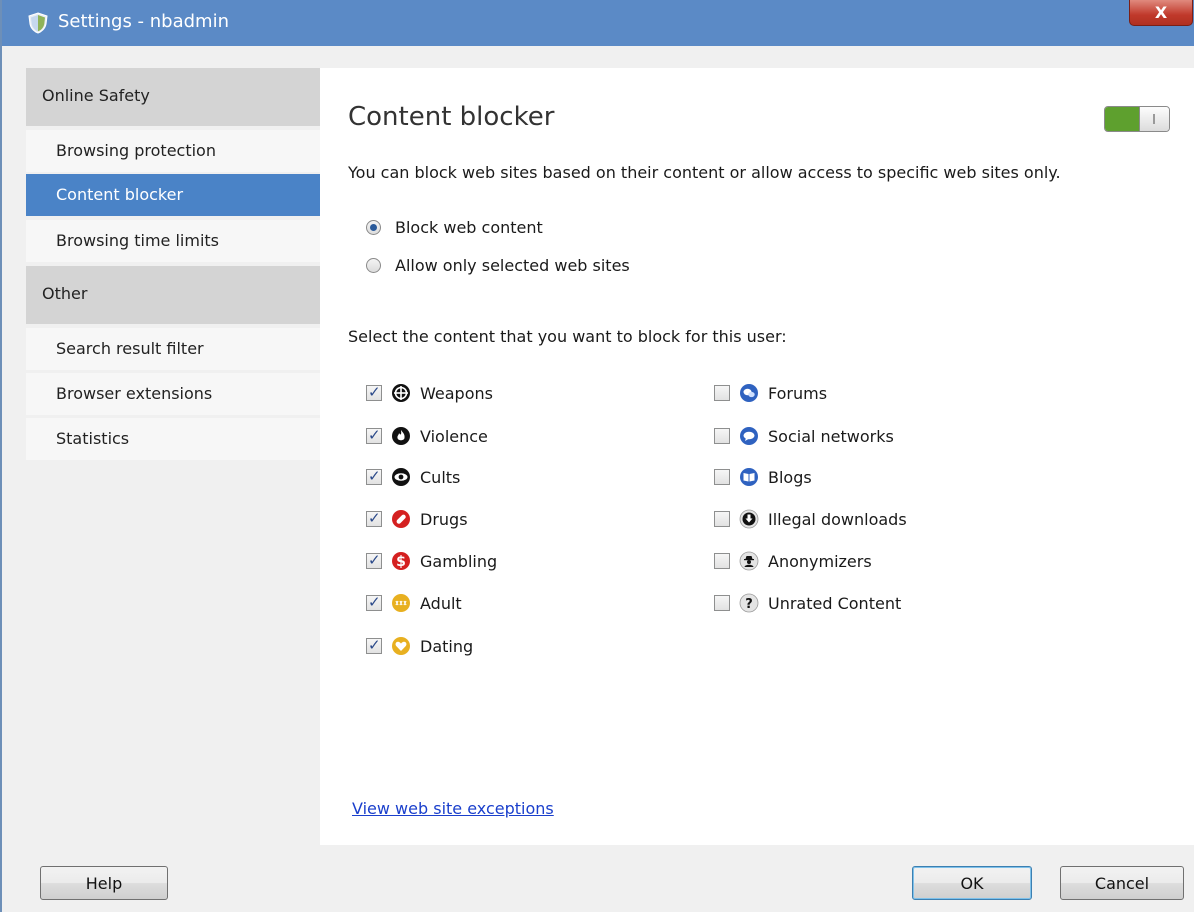 This screenshot has width=1194, height=912. Describe the element at coordinates (413, 477) in the screenshot. I see `category-cults: Cults` at that location.